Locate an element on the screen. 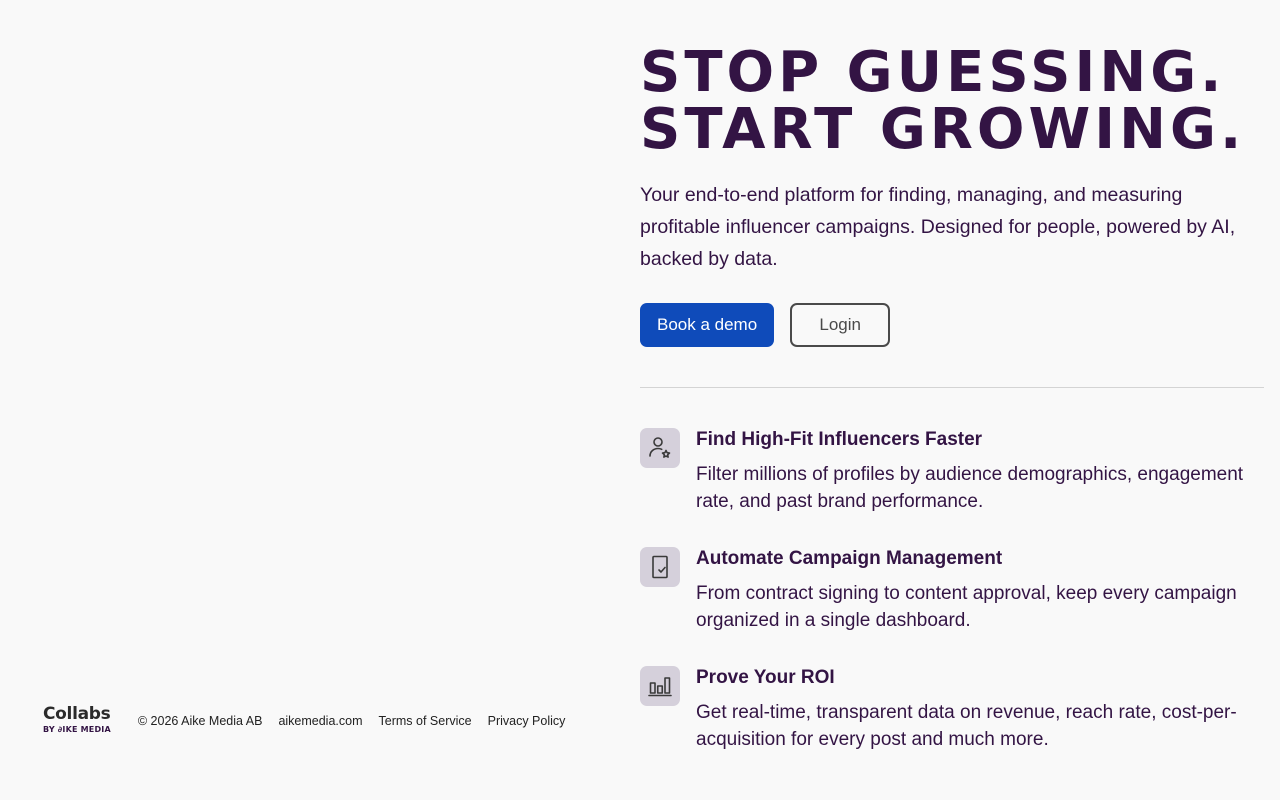 The height and width of the screenshot is (800, 1280). logo-byline: BY ∂IKE MEDIA is located at coordinates (77, 729).